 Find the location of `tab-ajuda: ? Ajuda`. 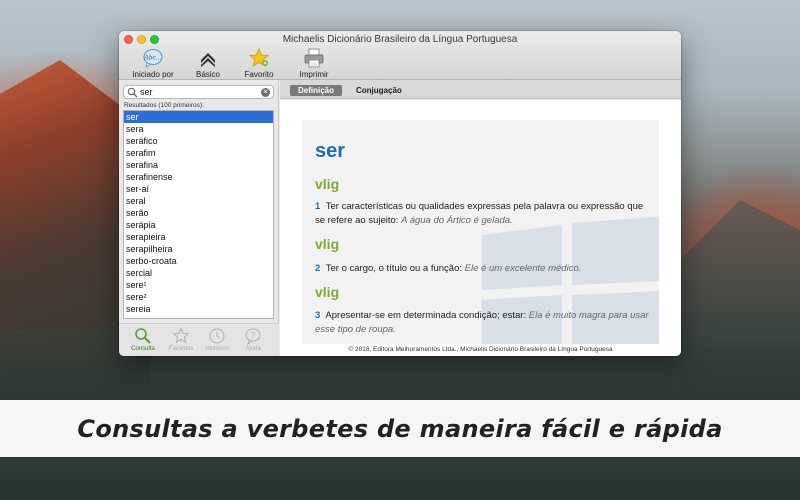

tab-ajuda: ? Ajuda is located at coordinates (253, 339).